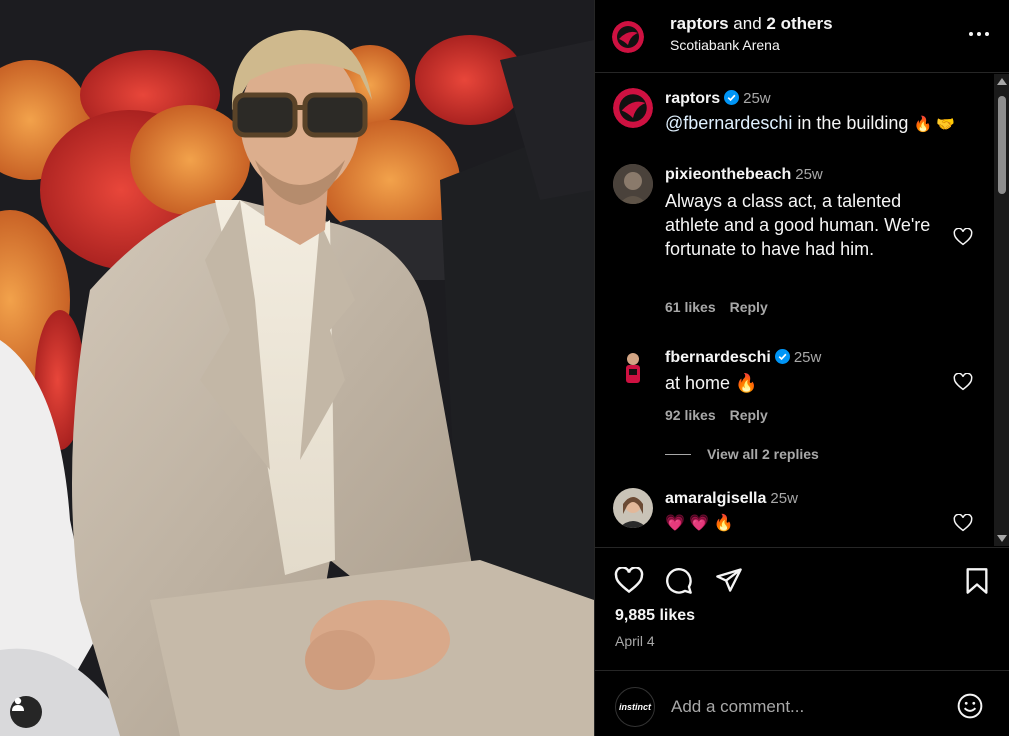 The image size is (1009, 736). I want to click on caption-avatar, so click(633, 108).